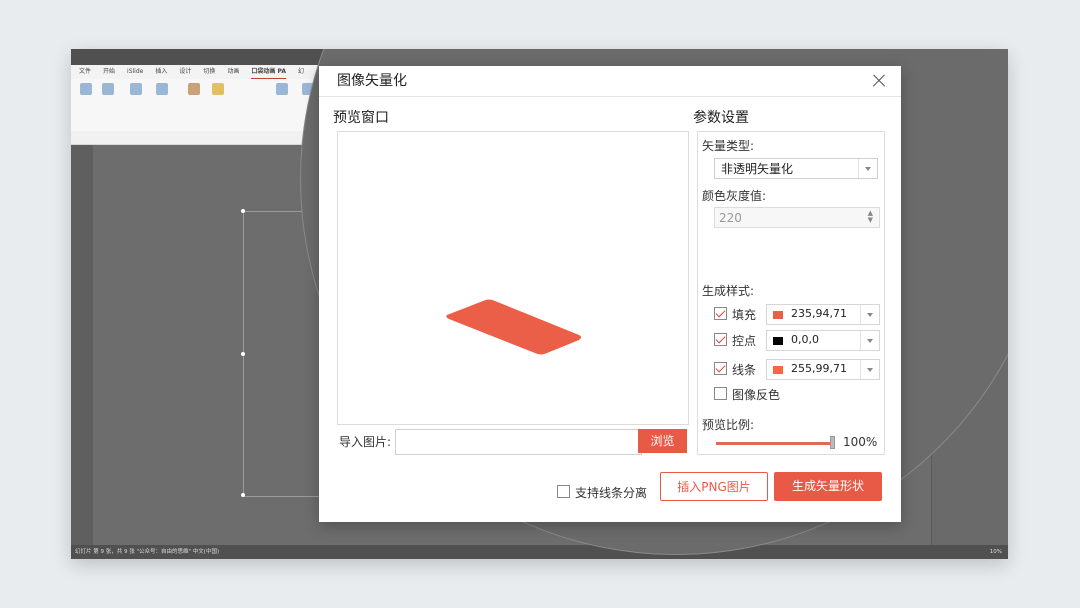 Image resolution: width=1080 pixels, height=608 pixels. I want to click on line-color-select: 255,99,71, so click(823, 369).